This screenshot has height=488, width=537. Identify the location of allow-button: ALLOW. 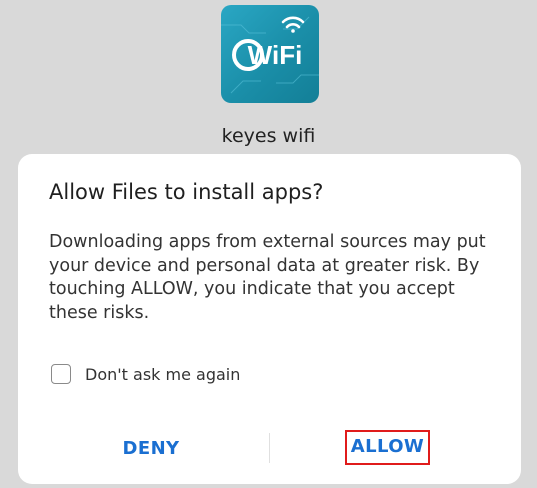
(387, 447).